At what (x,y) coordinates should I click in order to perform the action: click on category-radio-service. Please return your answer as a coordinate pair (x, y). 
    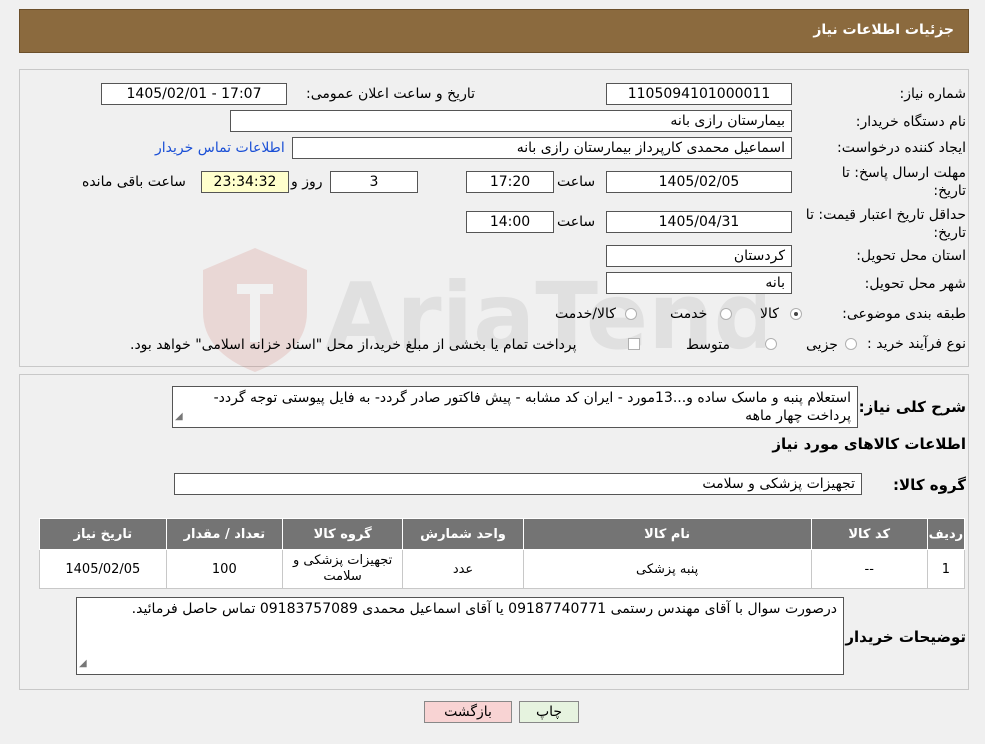
    Looking at the image, I should click on (726, 314).